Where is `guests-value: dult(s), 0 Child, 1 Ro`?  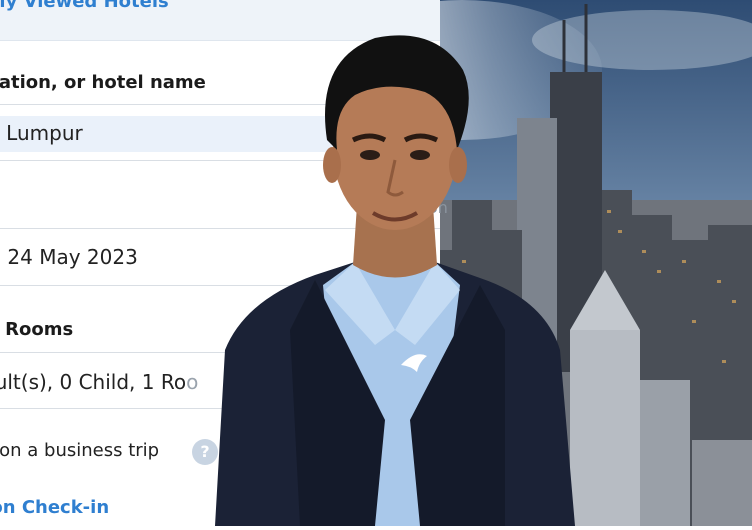 guests-value: dult(s), 0 Child, 1 Ro is located at coordinates (93, 382).